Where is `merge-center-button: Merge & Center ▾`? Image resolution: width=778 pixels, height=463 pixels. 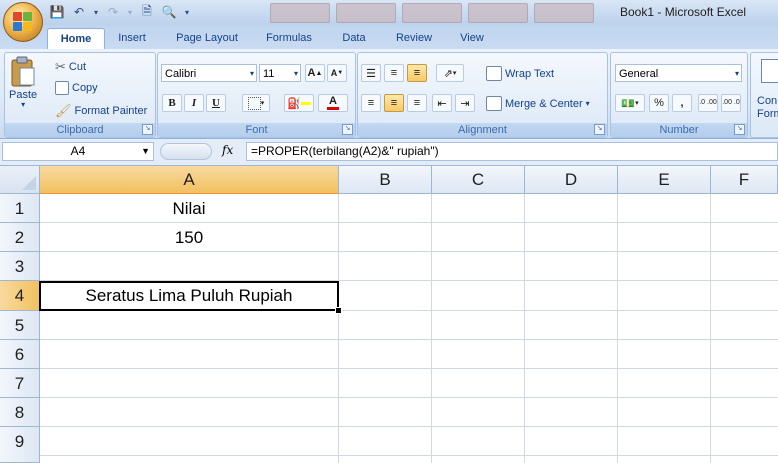 merge-center-button: Merge & Center ▾ is located at coordinates (538, 103).